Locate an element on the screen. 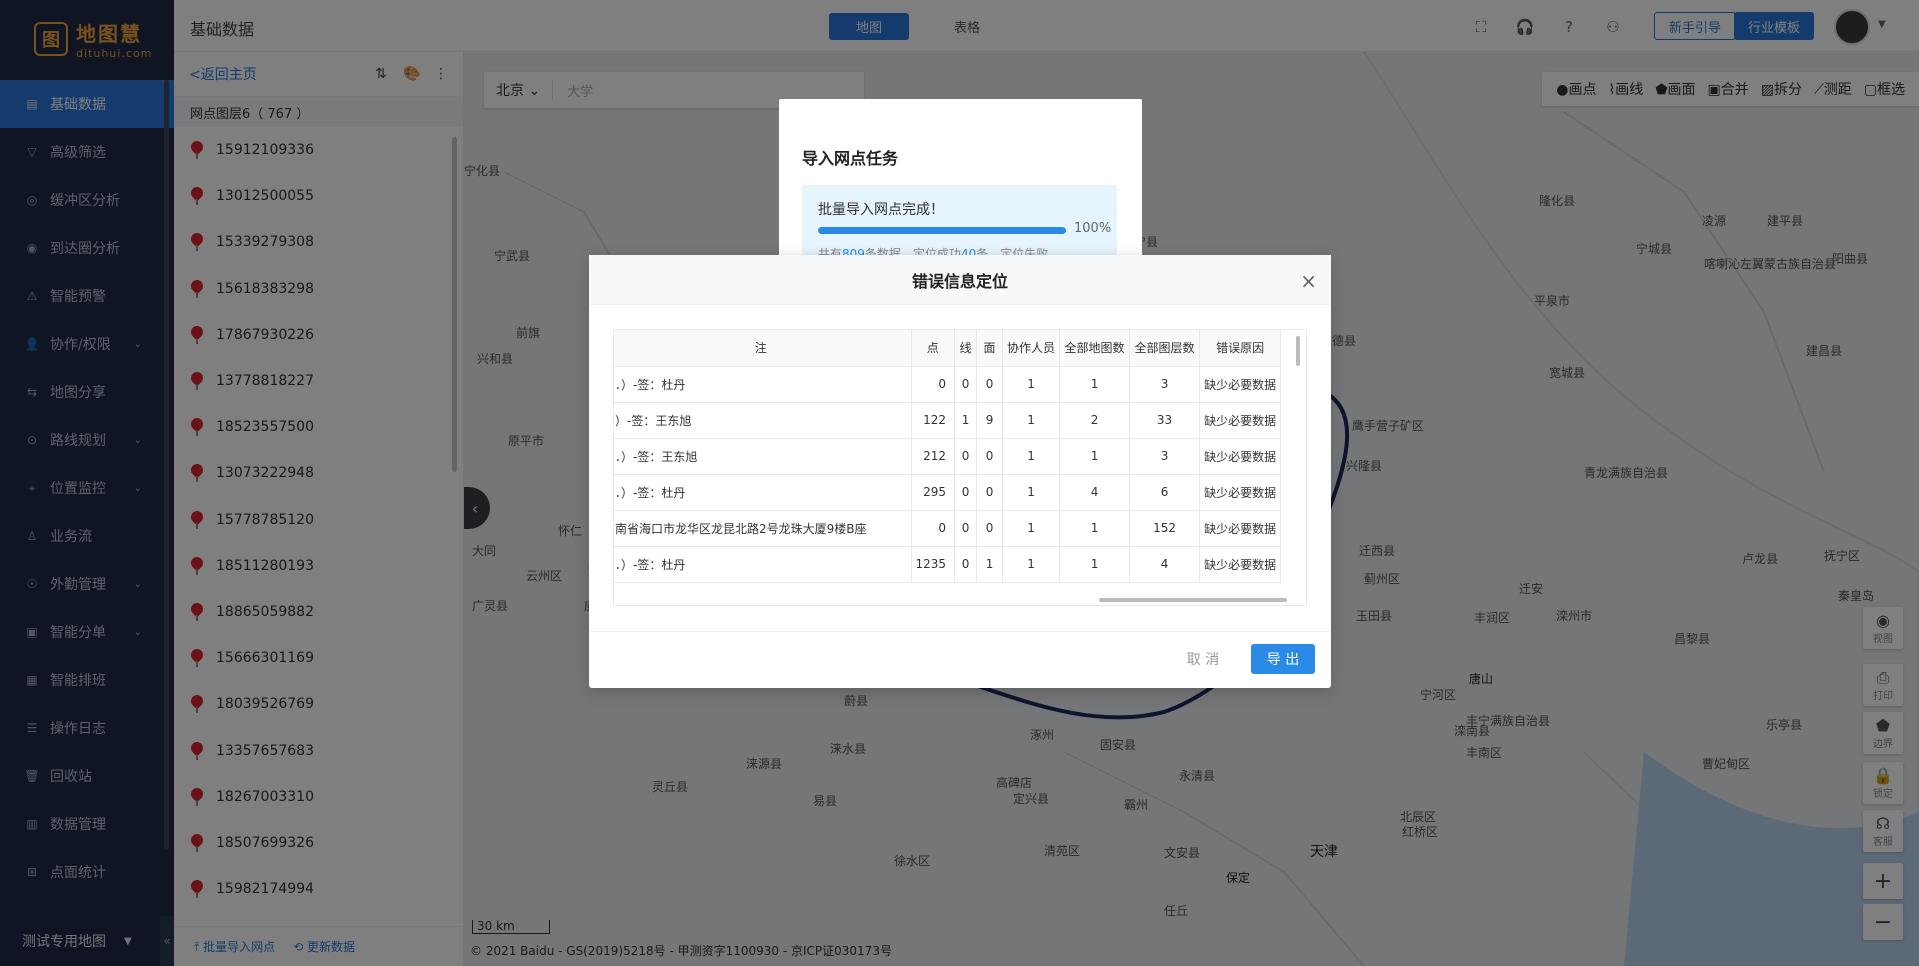 The image size is (1919, 966). table-row: 南省海口市龙华区龙昆北路2号龙珠大厦9楼B座 0 0 0 1 1 152 缺少必要数据 is located at coordinates (948, 528).